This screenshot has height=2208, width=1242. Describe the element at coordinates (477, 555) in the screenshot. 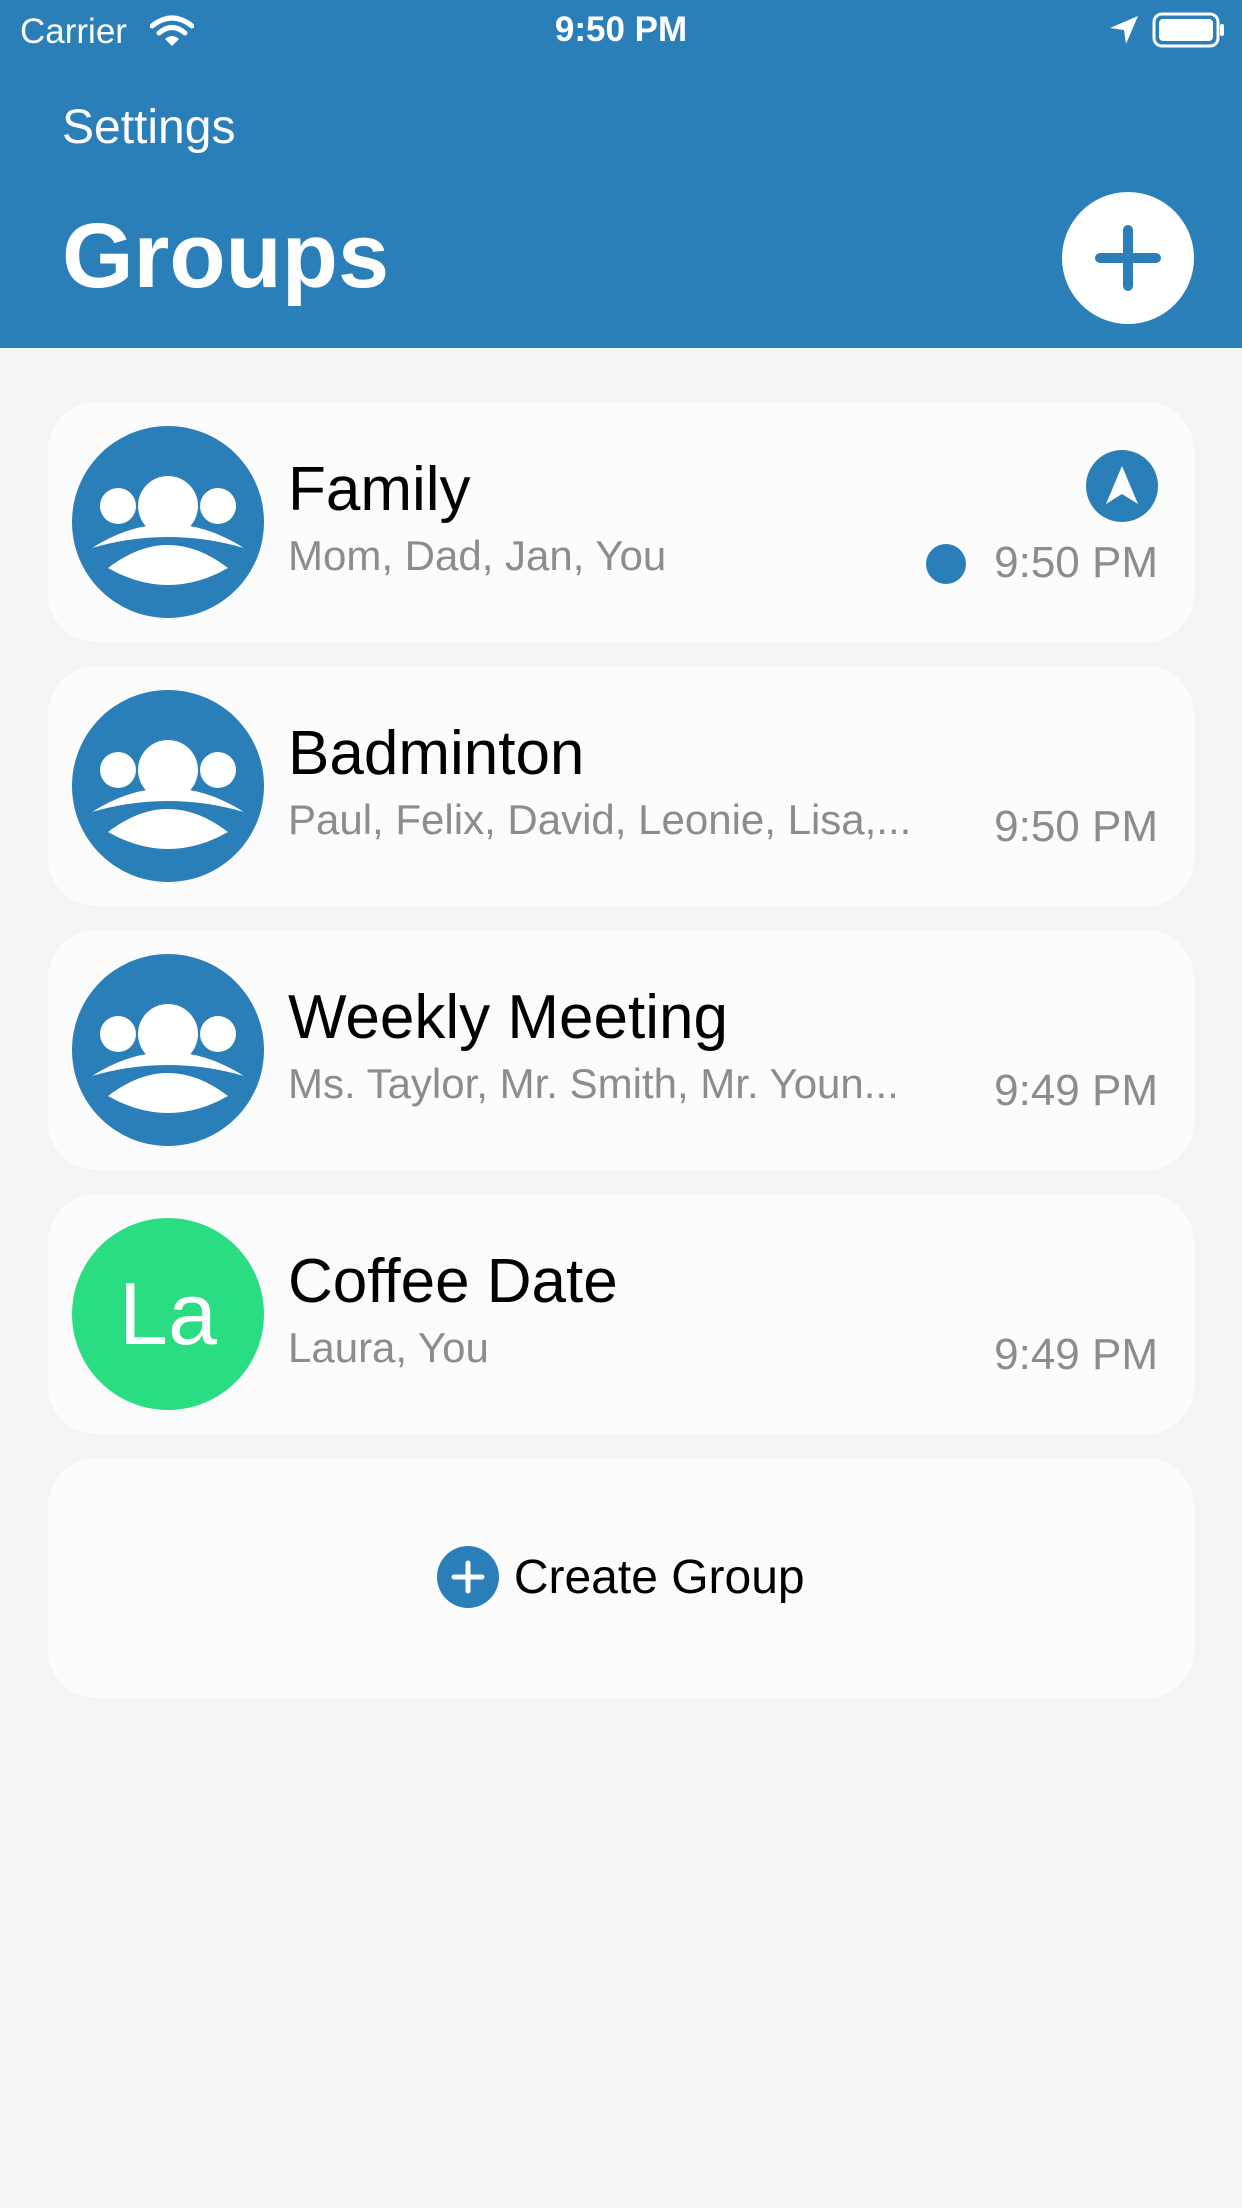

I see `group-members: Mom, Dad, Jan, You` at that location.